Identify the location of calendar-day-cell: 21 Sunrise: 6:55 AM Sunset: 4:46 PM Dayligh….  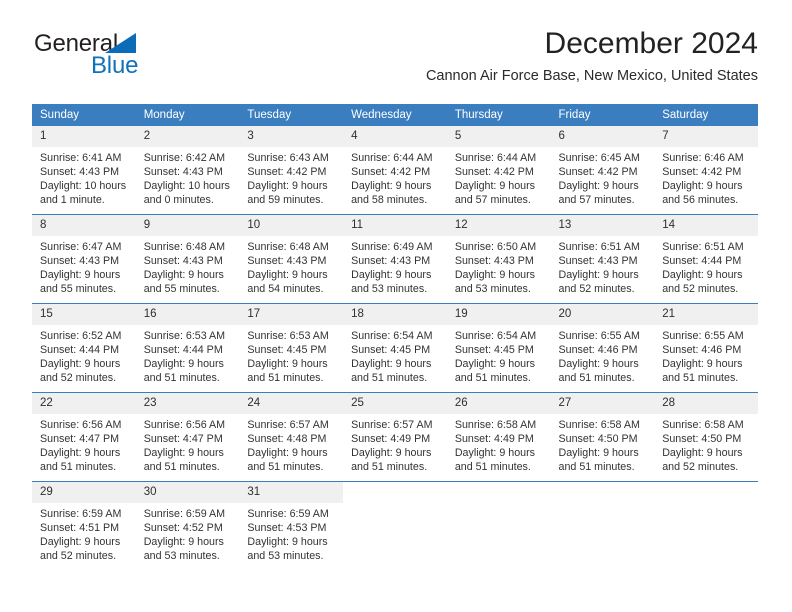
(706, 348).